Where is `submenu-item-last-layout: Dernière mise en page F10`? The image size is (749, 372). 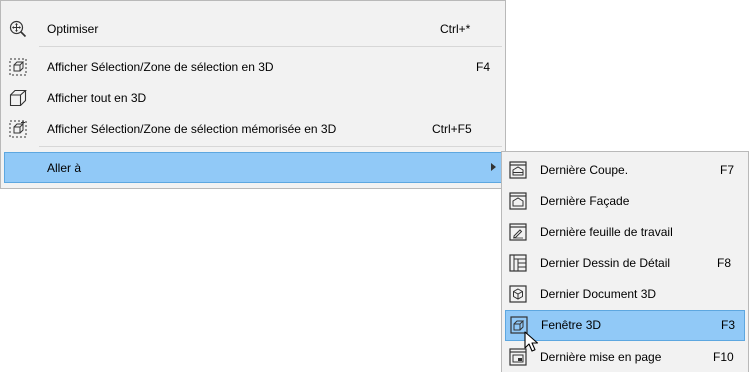
submenu-item-last-layout: Dernière mise en page F10 is located at coordinates (625, 357).